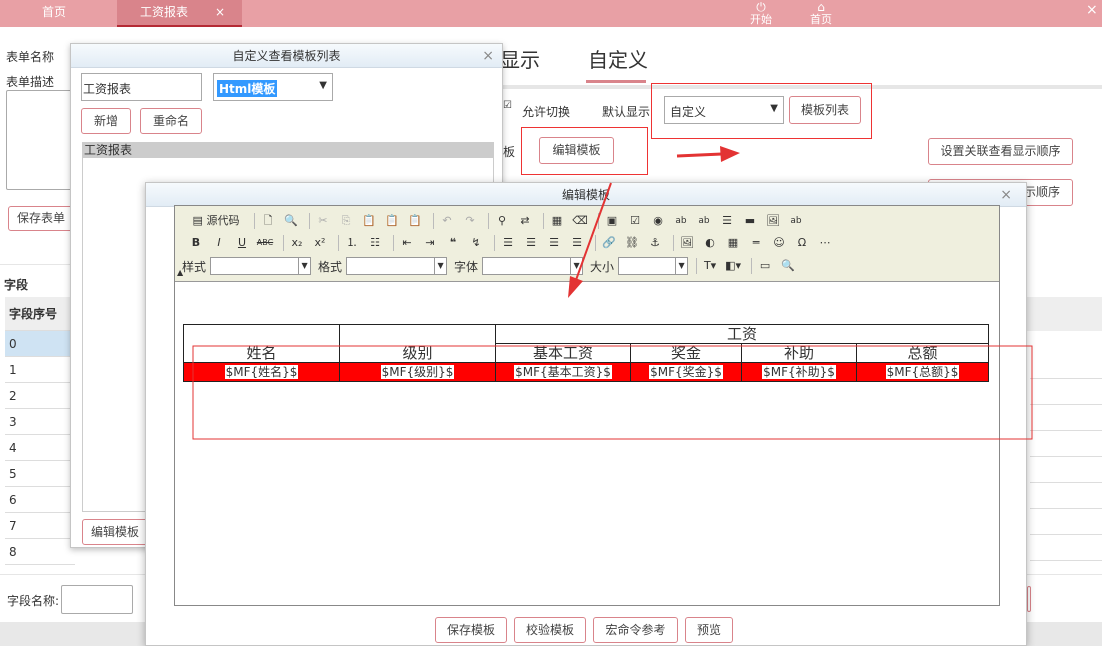 The image size is (1102, 646). I want to click on checkbox-icon: ☑, so click(635, 221).